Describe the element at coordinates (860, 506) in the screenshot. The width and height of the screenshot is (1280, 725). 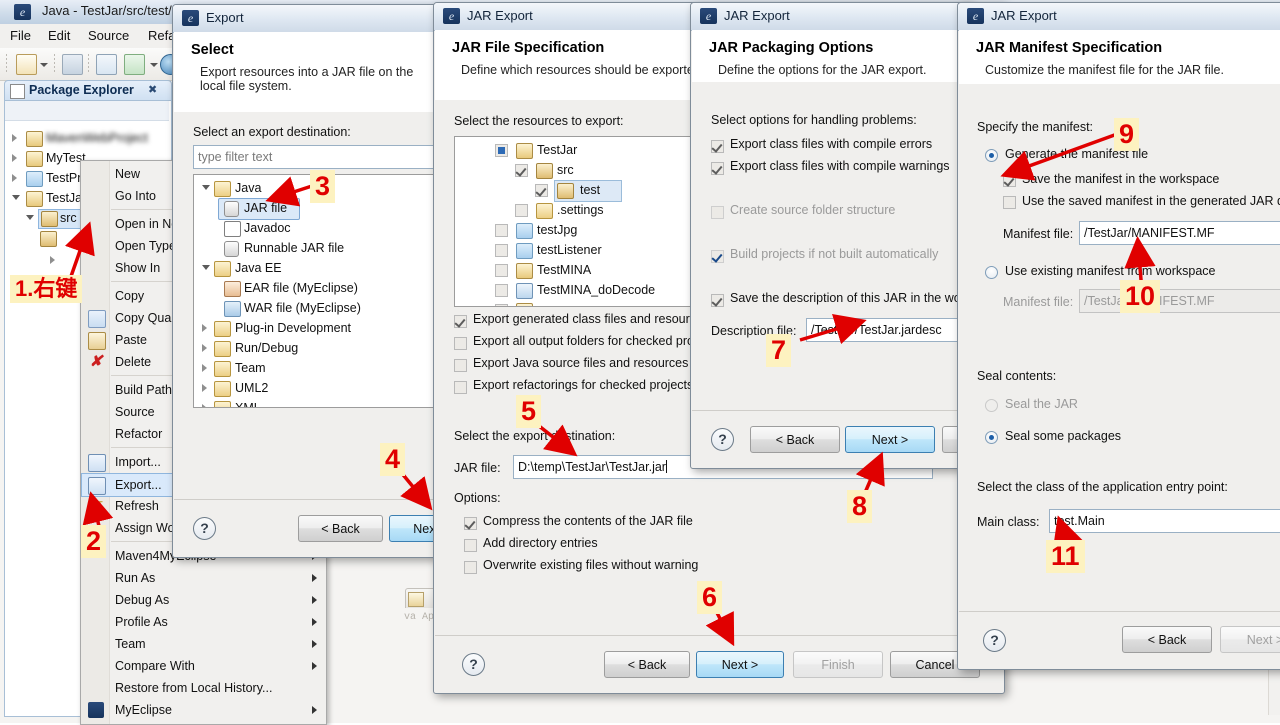
I see `annotation-8: 8` at that location.